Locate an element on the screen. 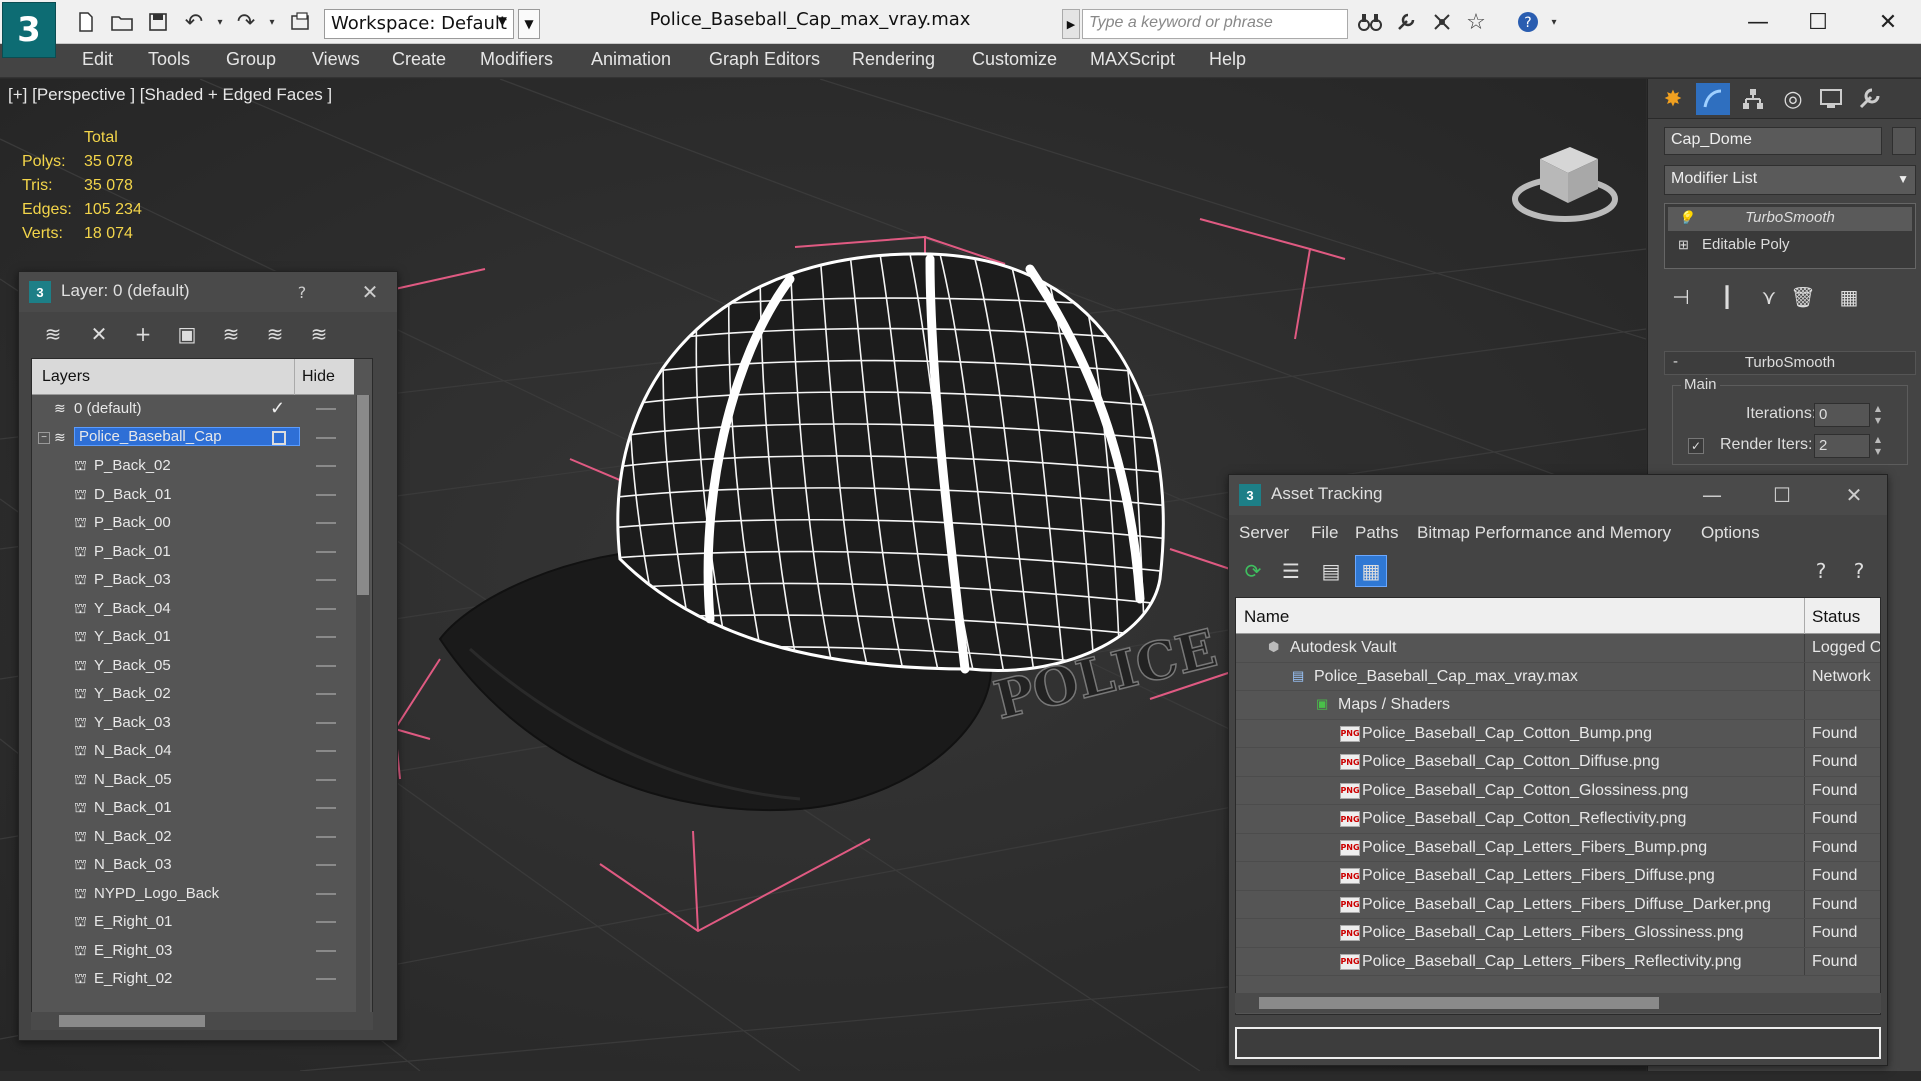  display-tab-icon is located at coordinates (1831, 99).